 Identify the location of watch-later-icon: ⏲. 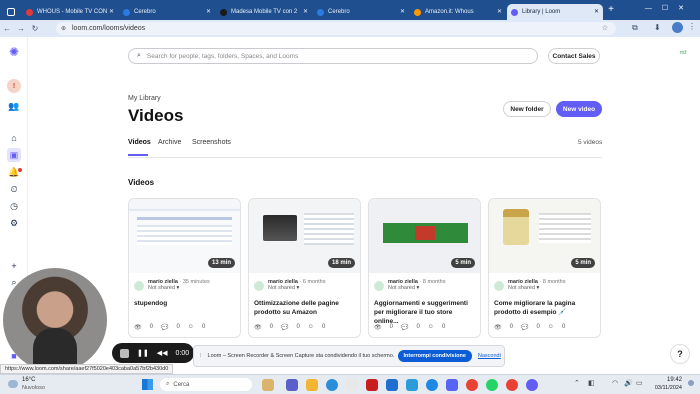
(14, 189).